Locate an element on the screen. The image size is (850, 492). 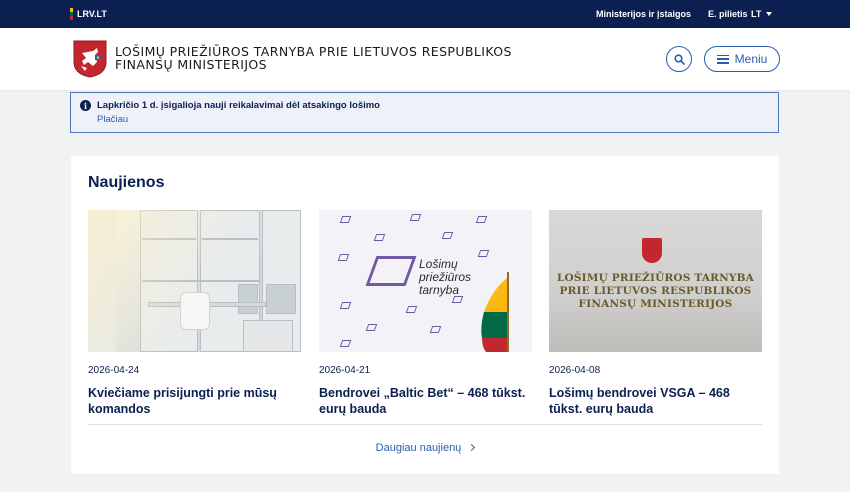
info-icon: i is located at coordinates (85, 105).